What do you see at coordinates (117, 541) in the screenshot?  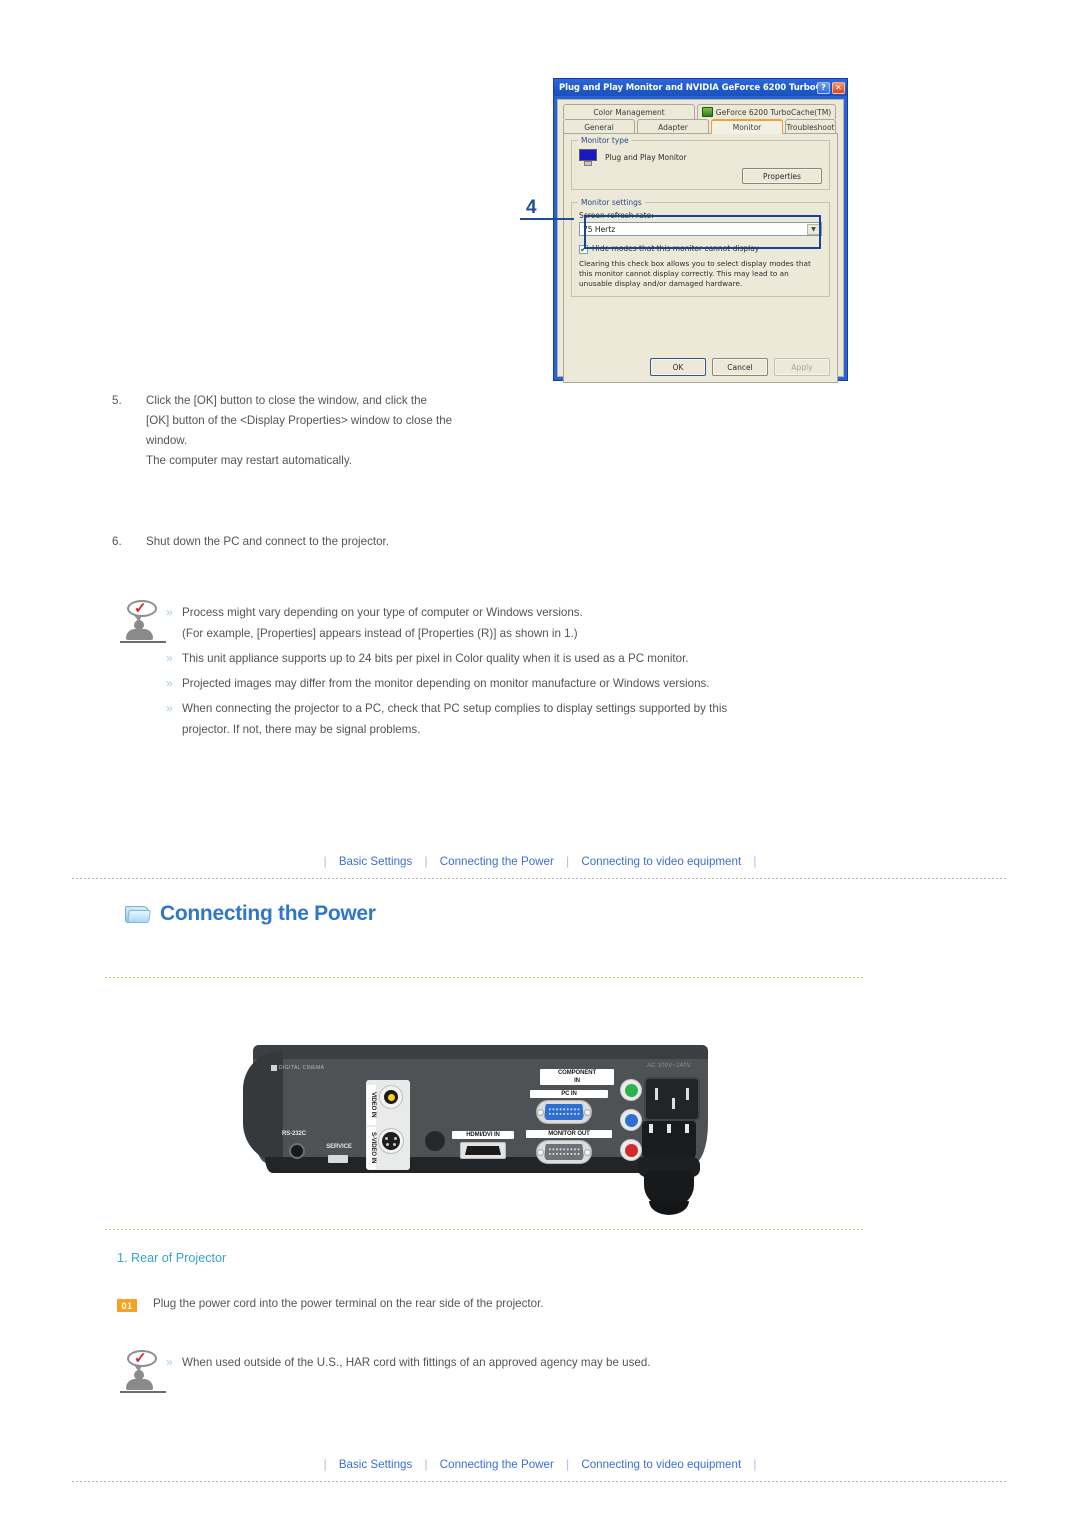 I see `step-6-number: 6.` at bounding box center [117, 541].